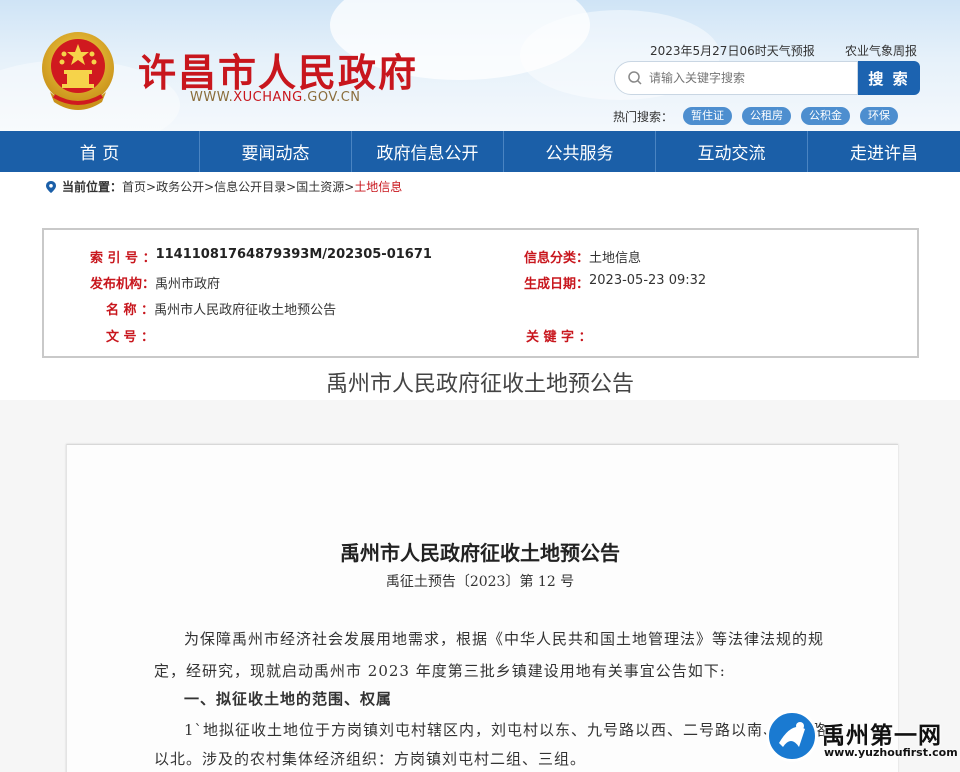  I want to click on meta-name-label: 名 称 ：, so click(130, 310).